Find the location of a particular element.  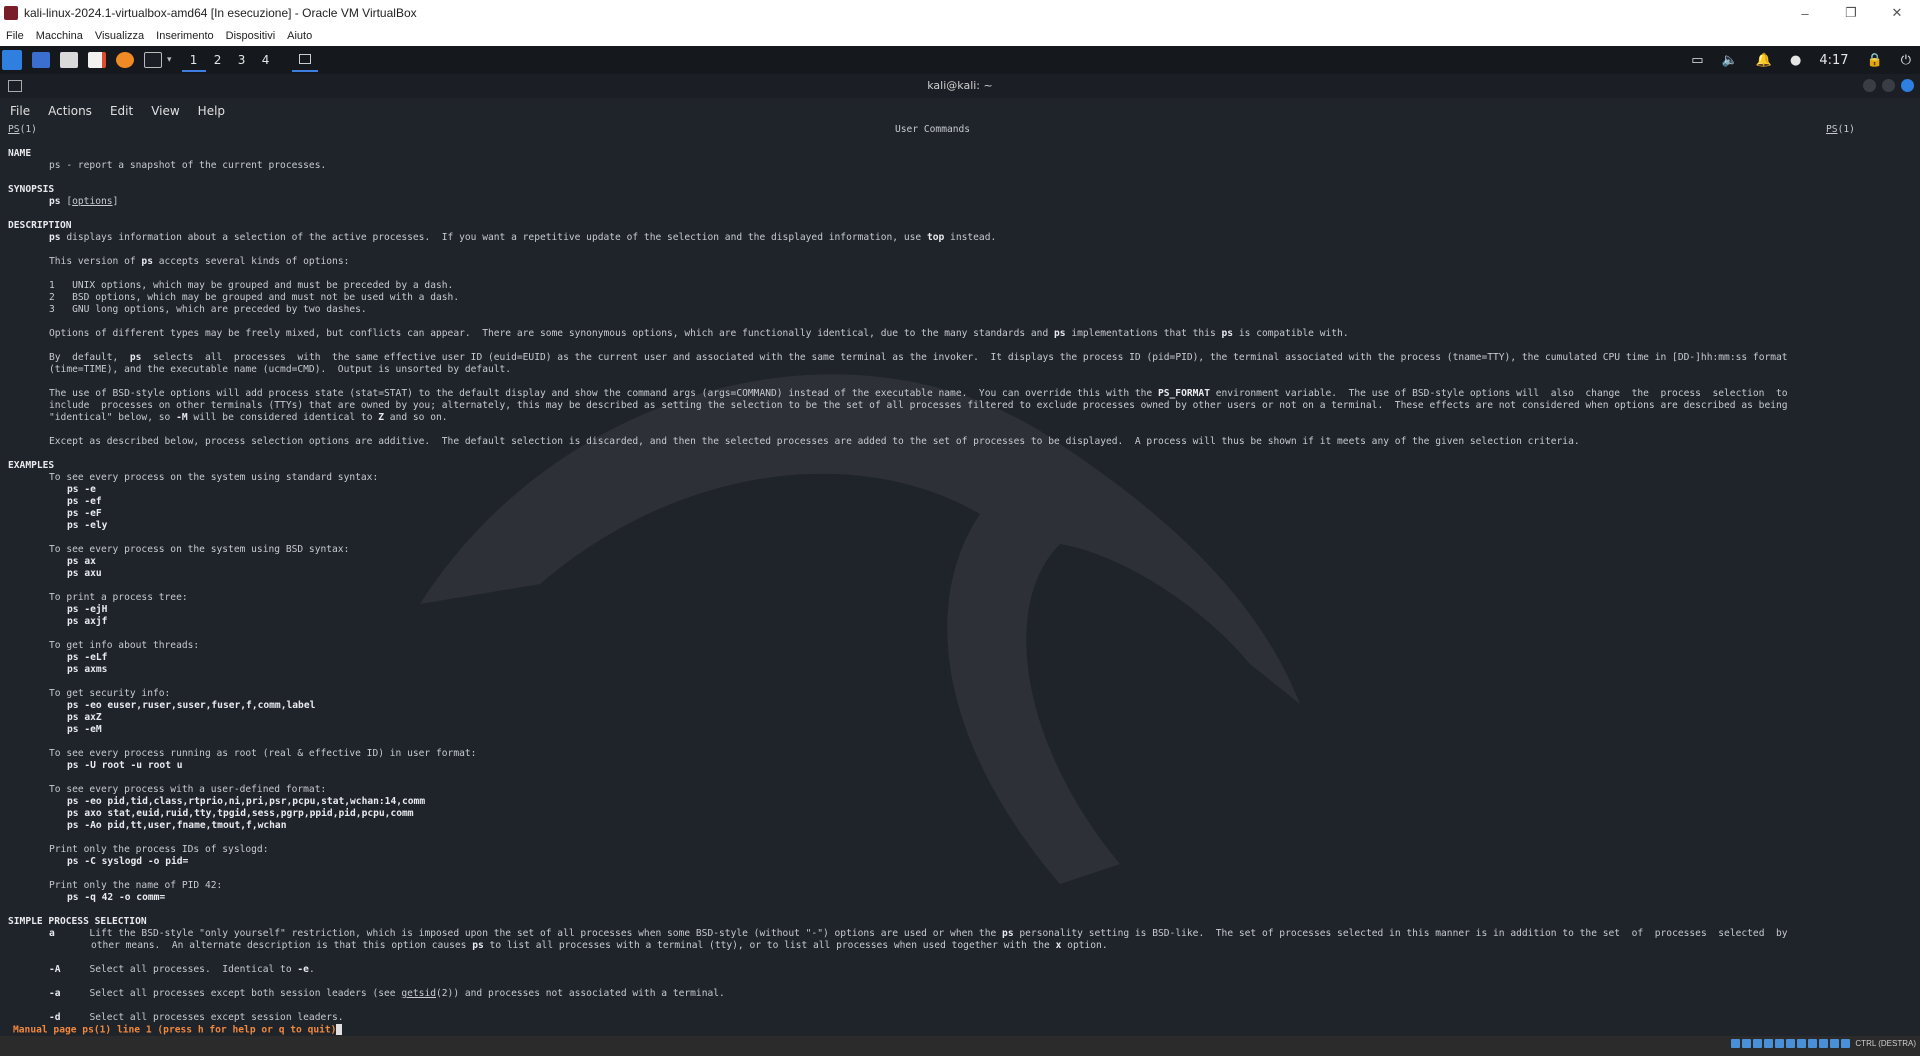

workspace-4: 4 is located at coordinates (266, 60).